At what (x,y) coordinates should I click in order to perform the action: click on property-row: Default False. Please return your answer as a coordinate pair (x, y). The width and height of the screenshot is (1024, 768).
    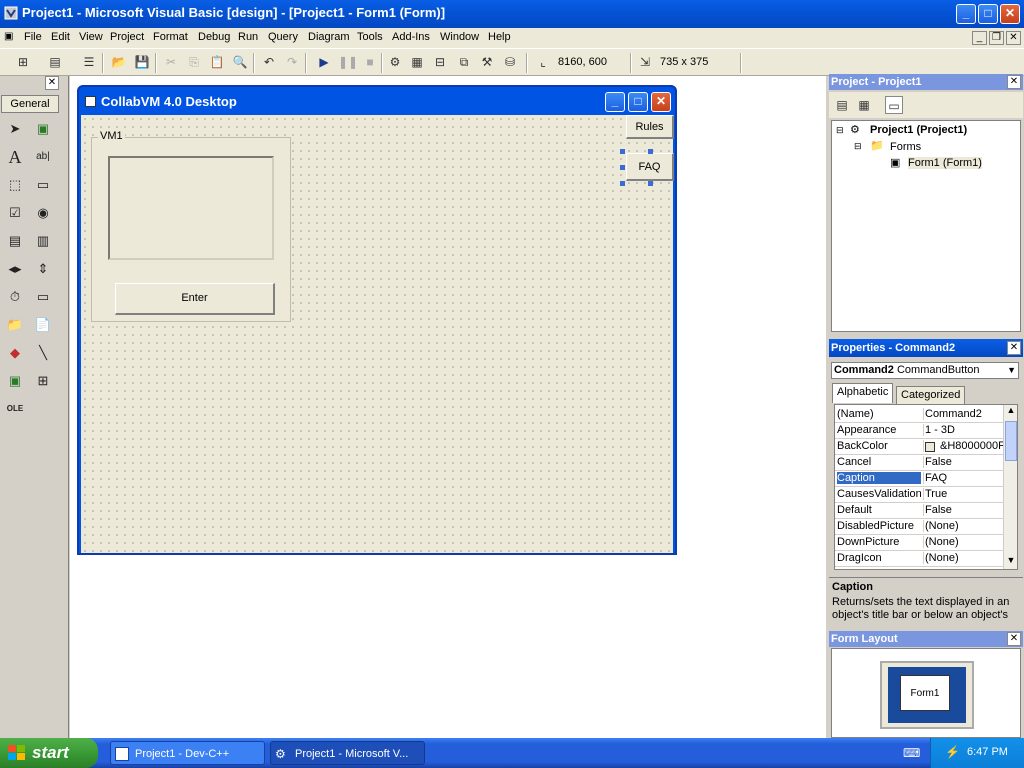
    Looking at the image, I should click on (919, 511).